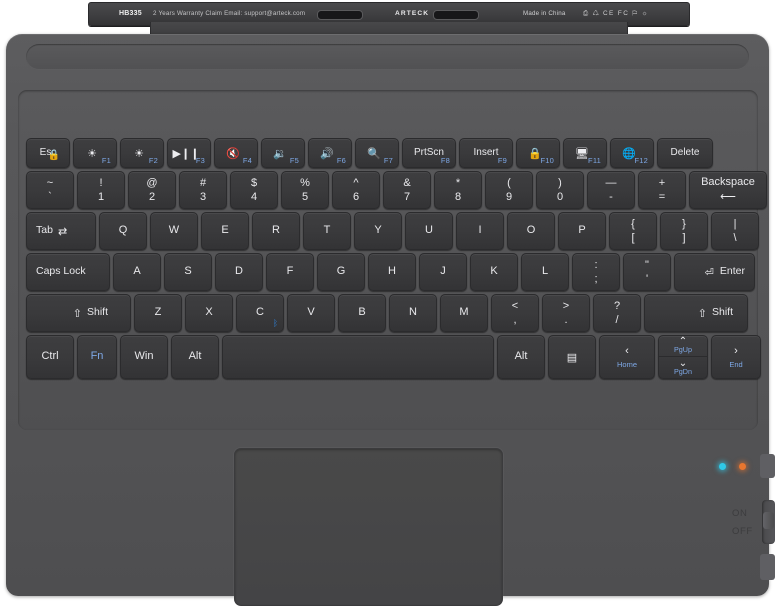 Image resolution: width=775 pixels, height=606 pixels. Describe the element at coordinates (144, 357) in the screenshot. I see `key-win: Win` at that location.